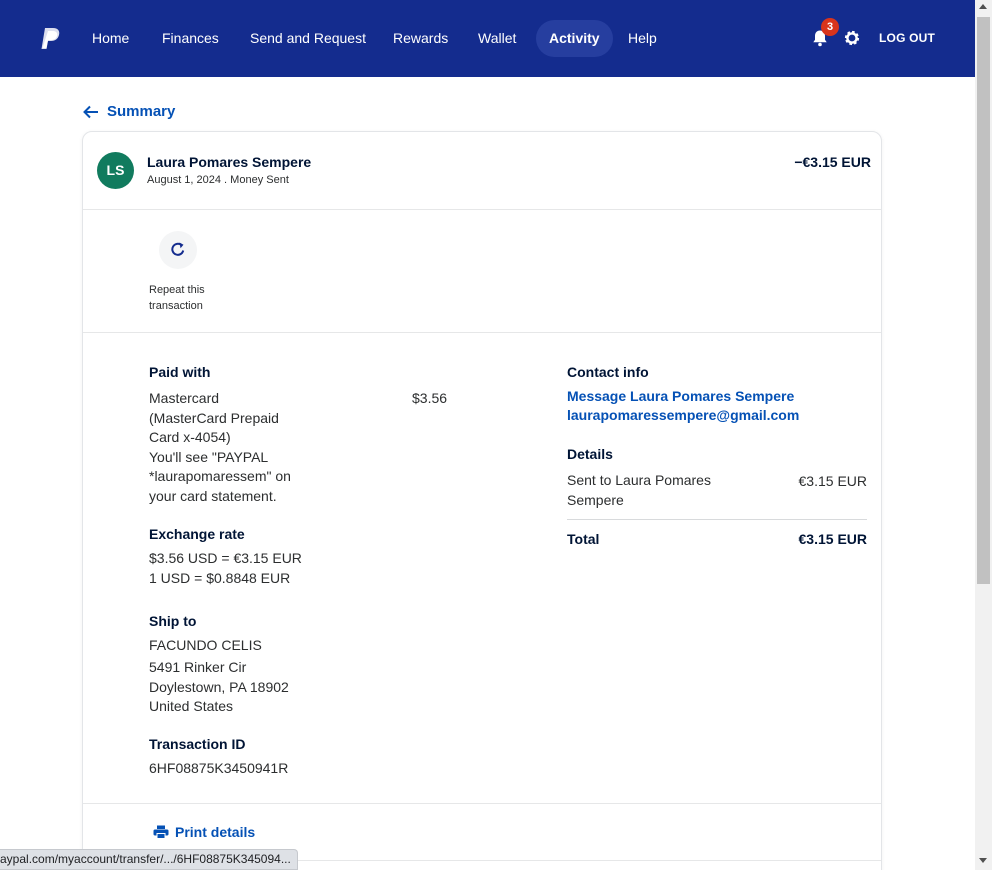  Describe the element at coordinates (173, 621) in the screenshot. I see `ship-to-heading: Ship to` at that location.